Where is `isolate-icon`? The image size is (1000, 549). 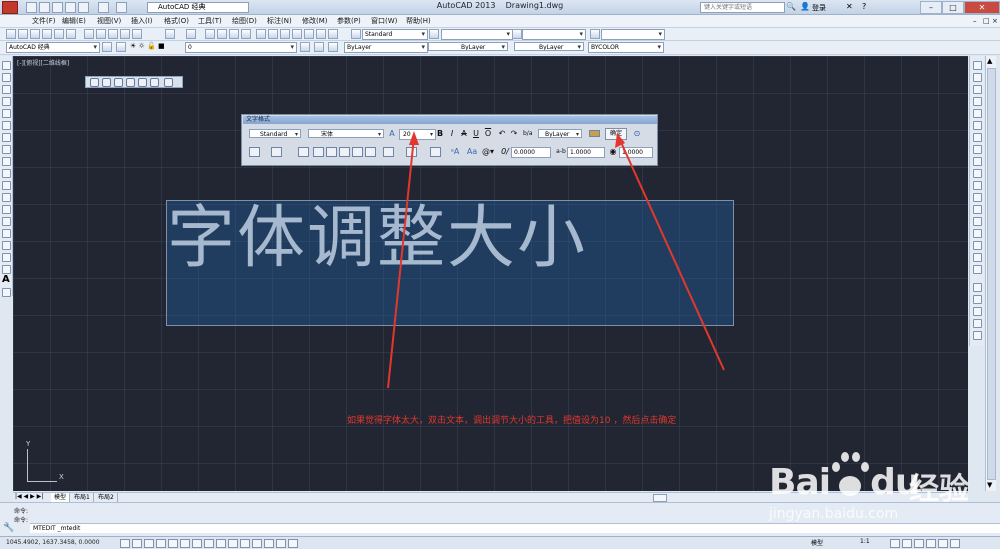 isolate-icon is located at coordinates (943, 543).